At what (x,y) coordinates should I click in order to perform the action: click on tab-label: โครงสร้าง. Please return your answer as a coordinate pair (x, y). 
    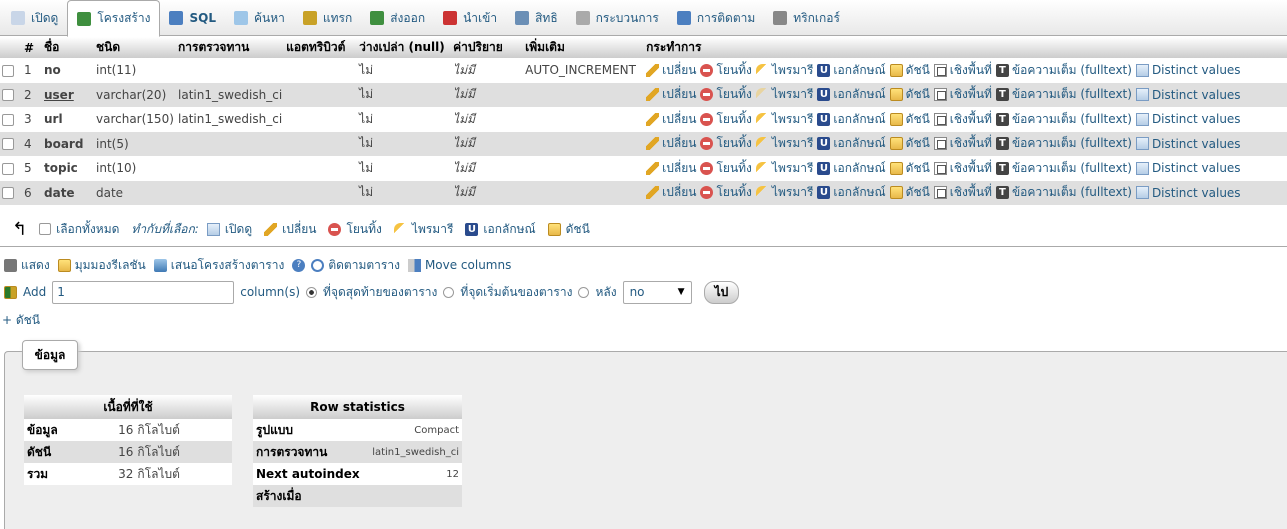
    Looking at the image, I should click on (123, 18).